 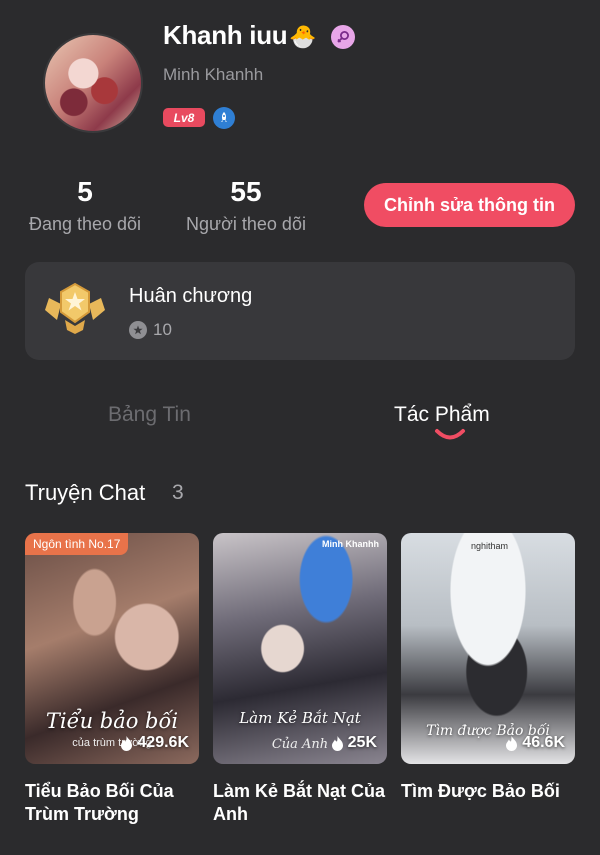 What do you see at coordinates (246, 191) in the screenshot?
I see `followers-count: 55` at bounding box center [246, 191].